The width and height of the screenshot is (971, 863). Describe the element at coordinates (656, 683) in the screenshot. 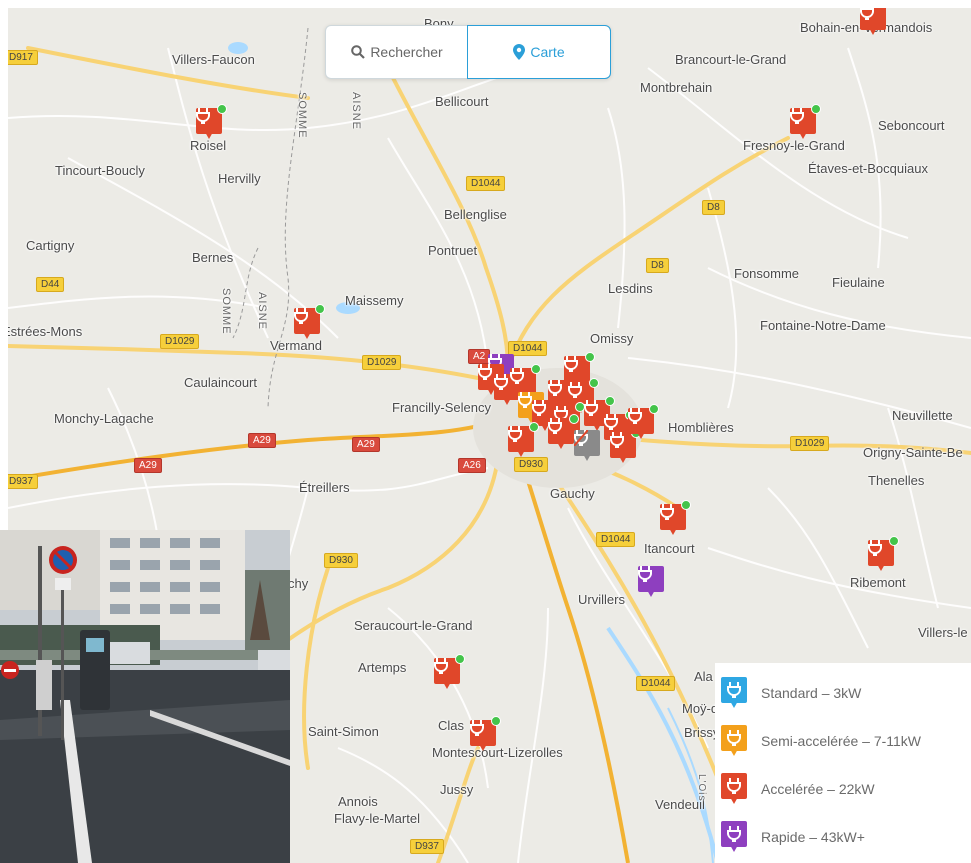

I see `road-d1044-4: D1044` at that location.